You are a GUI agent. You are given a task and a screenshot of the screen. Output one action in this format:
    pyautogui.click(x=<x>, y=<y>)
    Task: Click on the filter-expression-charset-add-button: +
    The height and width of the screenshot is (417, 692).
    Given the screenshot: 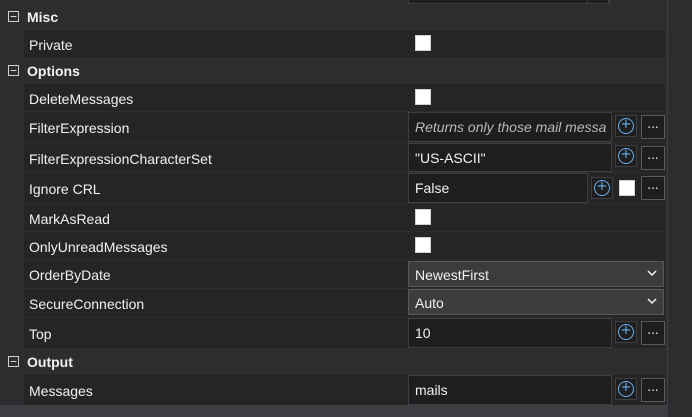 What is the action you would take?
    pyautogui.click(x=626, y=156)
    